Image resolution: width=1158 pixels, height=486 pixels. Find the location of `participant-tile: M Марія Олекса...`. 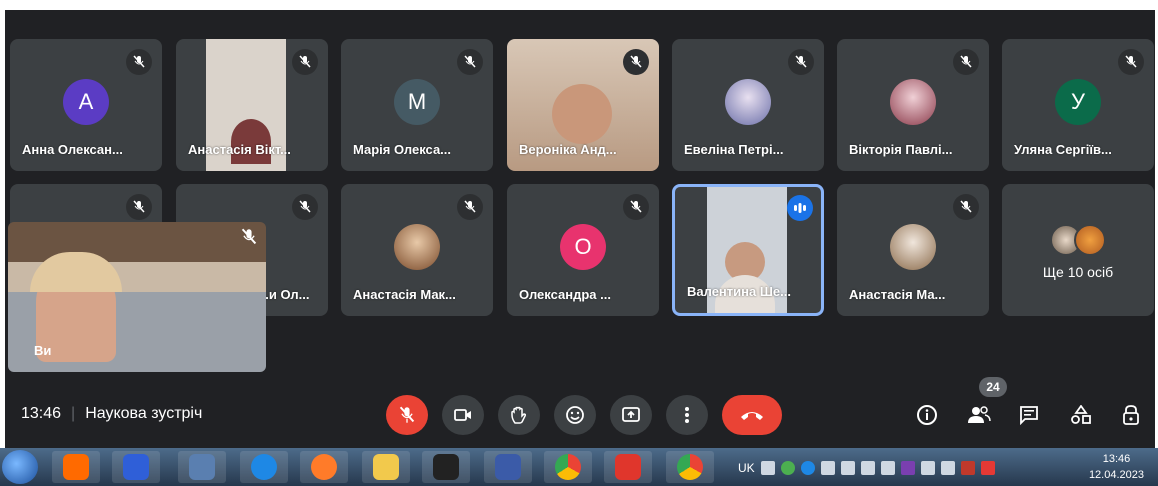

participant-tile: M Марія Олекса... is located at coordinates (417, 105).